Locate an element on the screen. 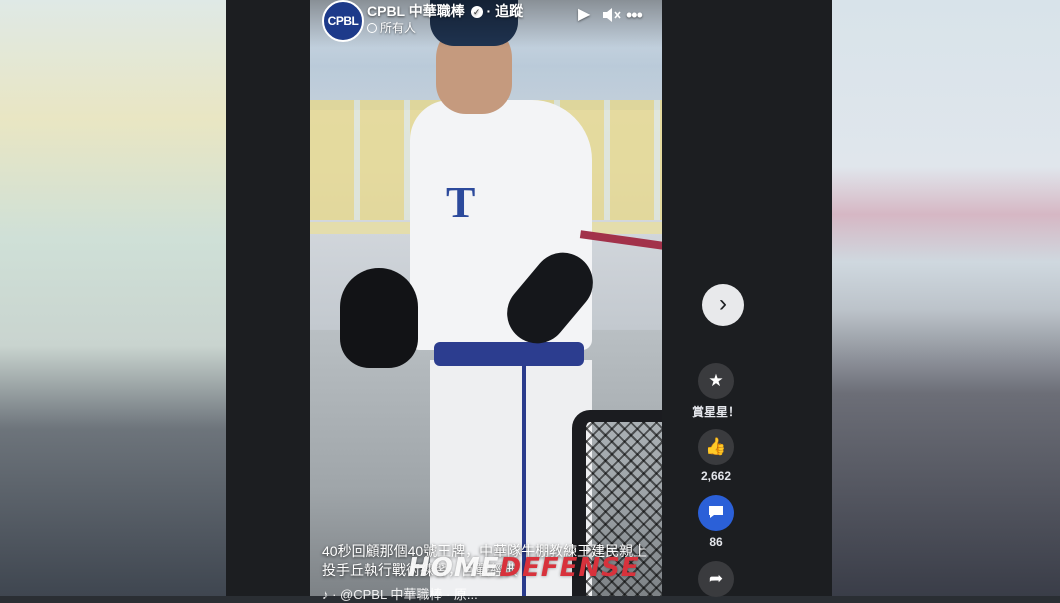 The image size is (1060, 603). comments-count: 86 is located at coordinates (716, 542).